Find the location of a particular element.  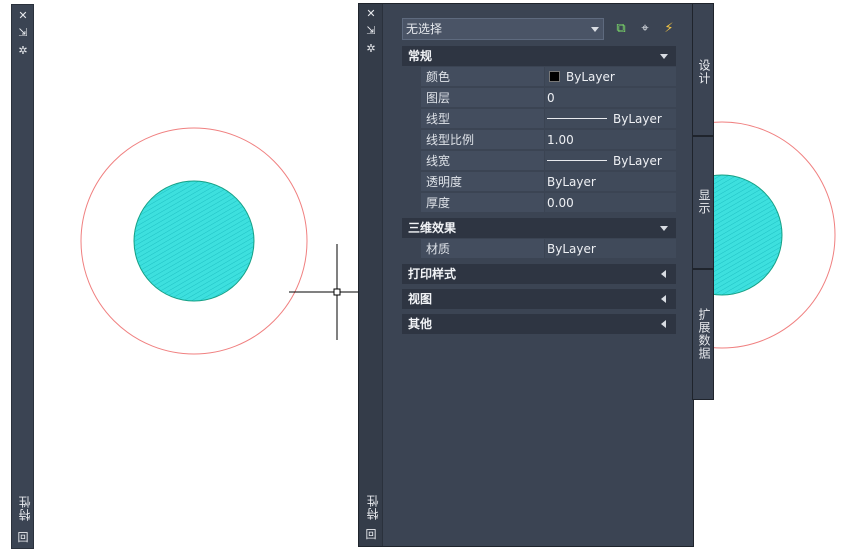

tab-display: 显示 is located at coordinates (703, 202).